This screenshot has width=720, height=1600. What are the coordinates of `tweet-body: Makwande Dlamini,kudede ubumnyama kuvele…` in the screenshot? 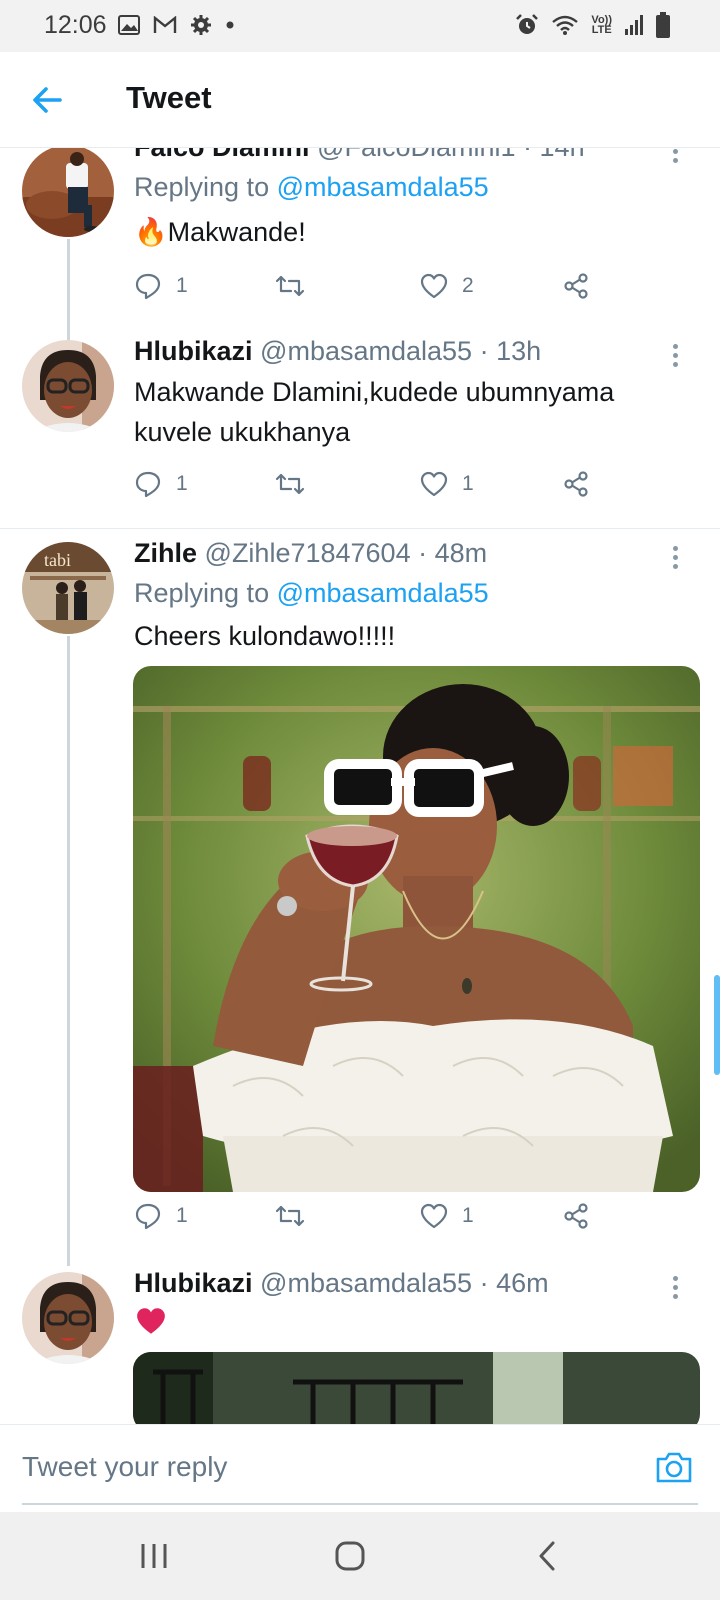 It's located at (374, 412).